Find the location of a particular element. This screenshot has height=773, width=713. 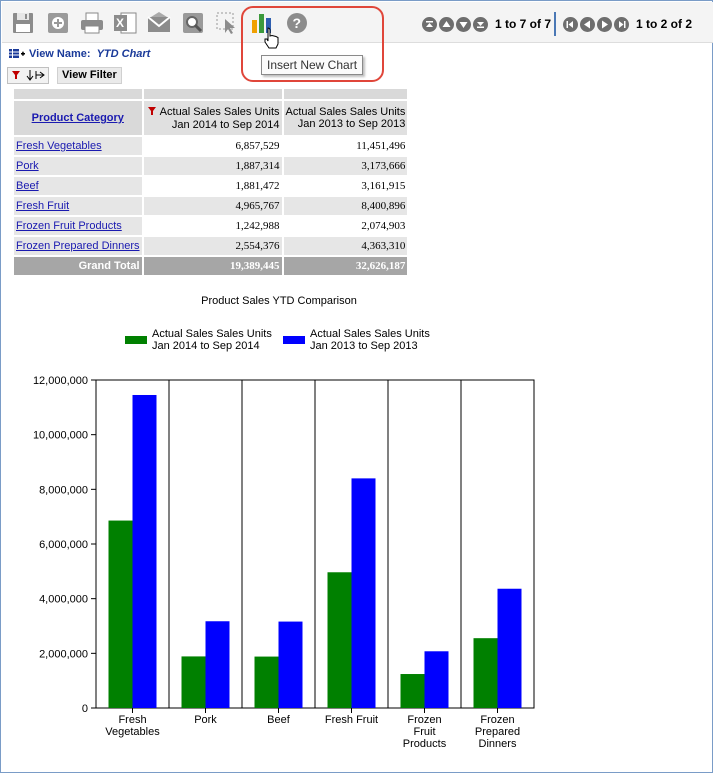

y-tick-label: 0 is located at coordinates (85, 709).